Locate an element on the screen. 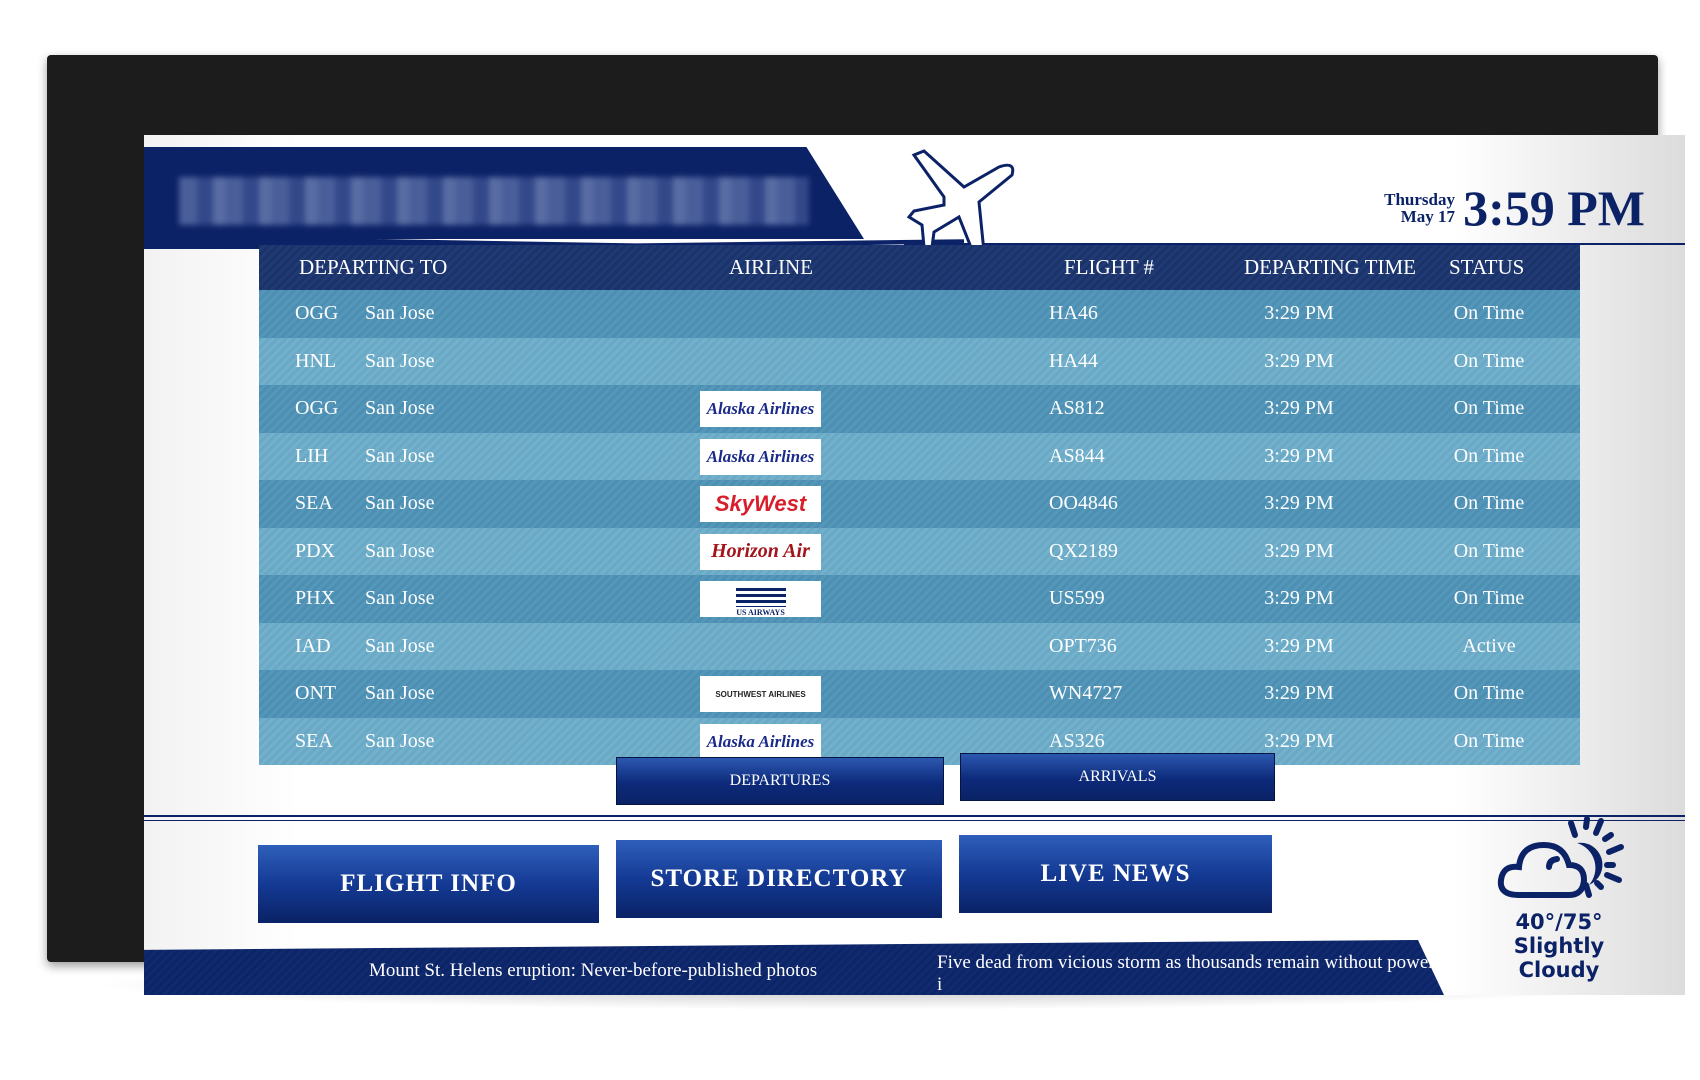 The height and width of the screenshot is (1080, 1700). col-airline: AIRLINE is located at coordinates (771, 267).